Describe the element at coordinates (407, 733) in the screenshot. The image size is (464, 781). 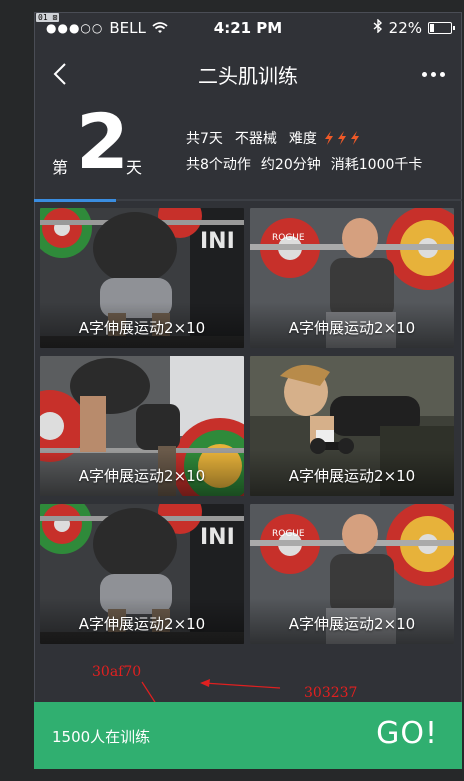
I see `go-button: GO!` at that location.